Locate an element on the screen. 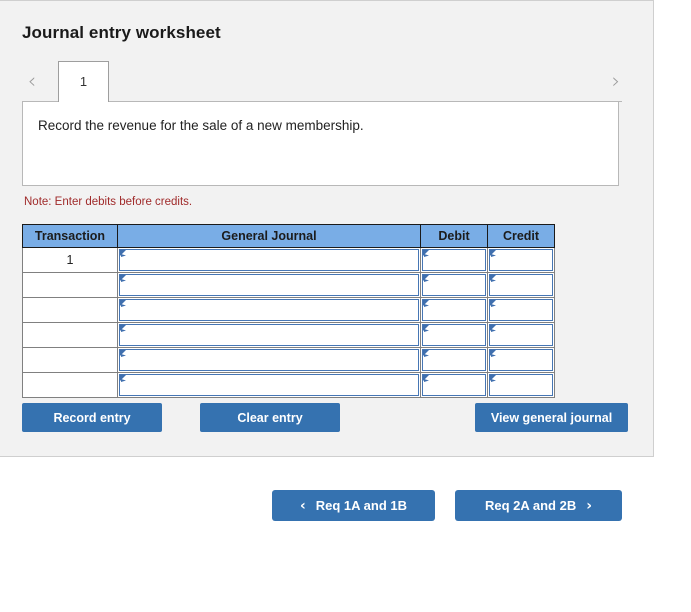 This screenshot has height=612, width=691. table-header-row: Transaction General Journal Debit Credit is located at coordinates (288, 236).